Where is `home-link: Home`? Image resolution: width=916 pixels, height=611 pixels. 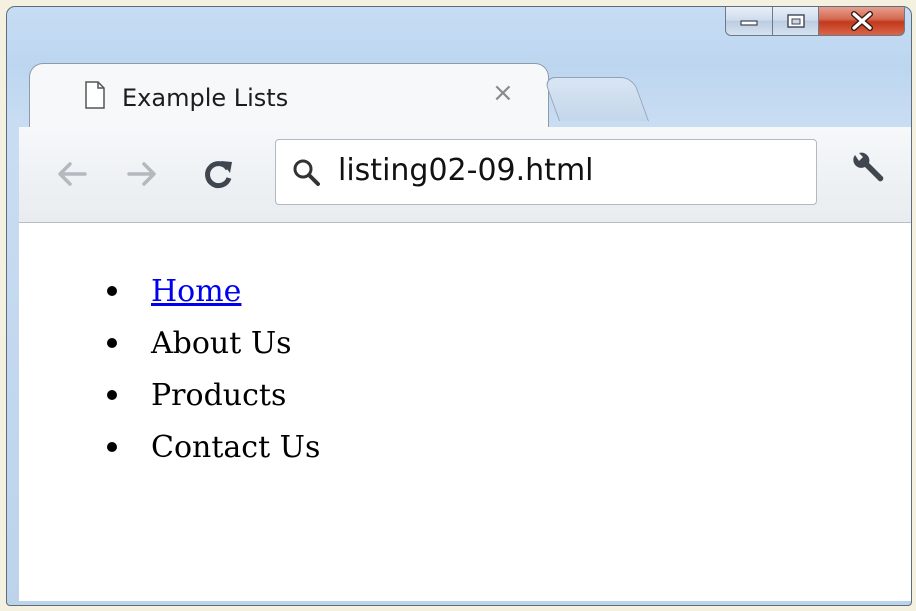
home-link: Home is located at coordinates (196, 291).